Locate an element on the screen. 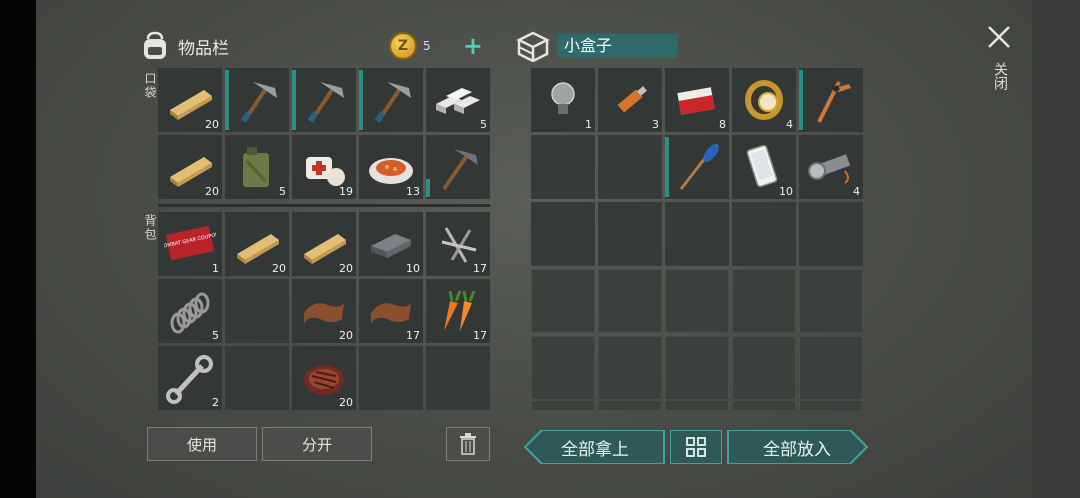 The height and width of the screenshot is (498, 1080). box-slot: 3 is located at coordinates (630, 100).